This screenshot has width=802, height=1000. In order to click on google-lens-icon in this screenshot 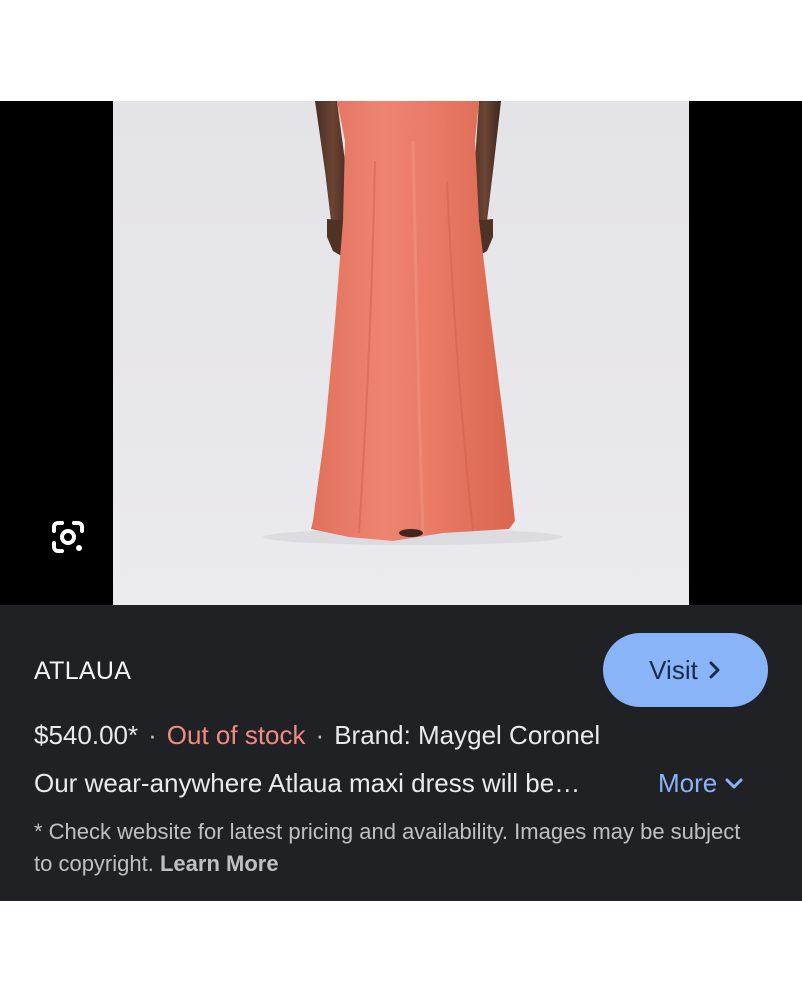, I will do `click(68, 537)`.